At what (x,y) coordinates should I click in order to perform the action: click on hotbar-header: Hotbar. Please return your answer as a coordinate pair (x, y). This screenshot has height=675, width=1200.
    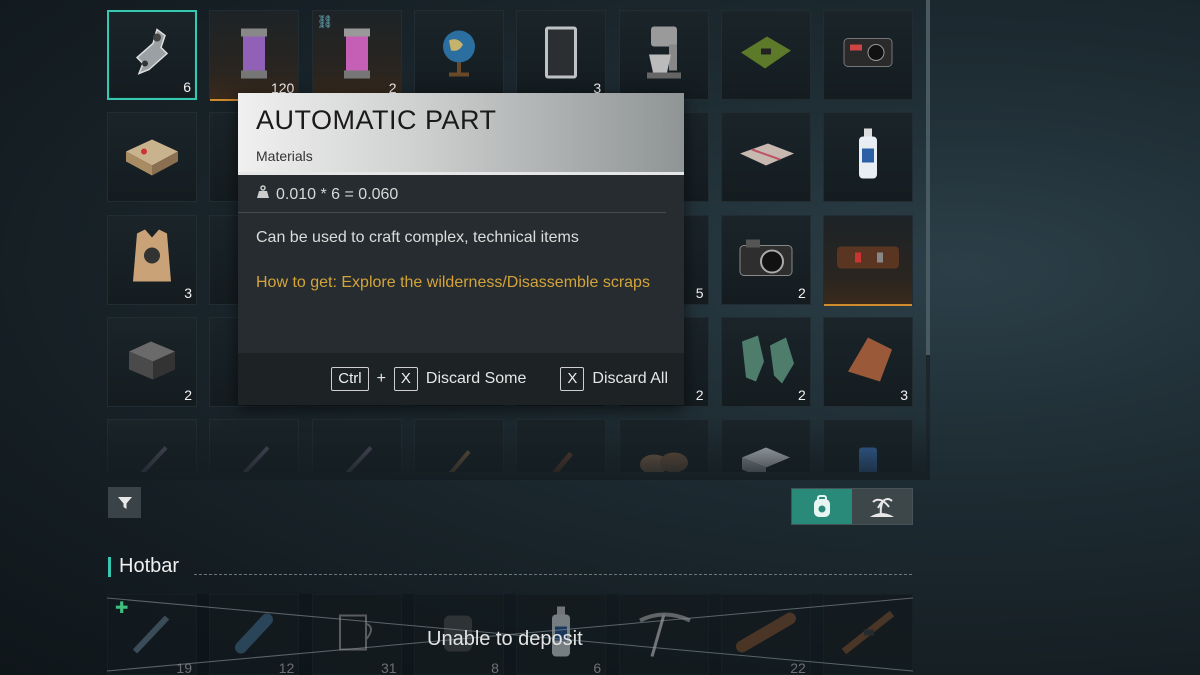
    Looking at the image, I should click on (143, 566).